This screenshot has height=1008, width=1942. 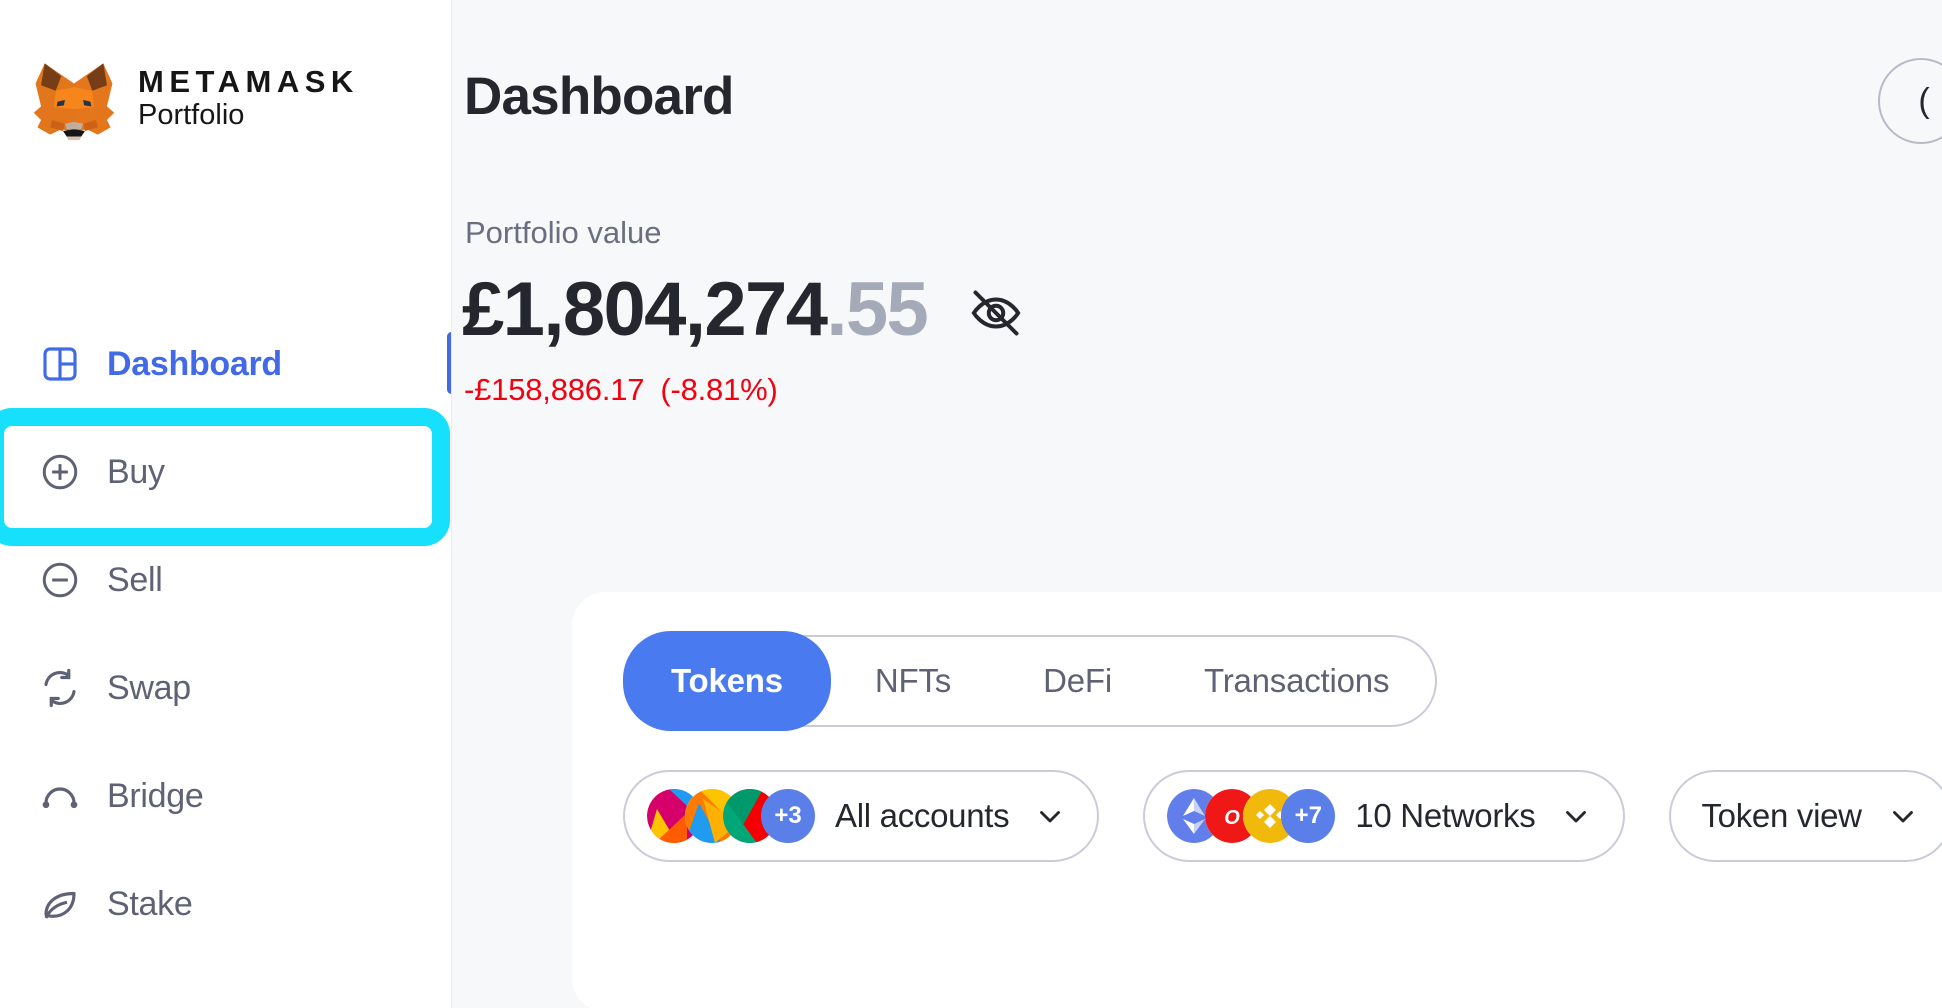 I want to click on networks-filter: O +7 10 Networks, so click(x=1384, y=816).